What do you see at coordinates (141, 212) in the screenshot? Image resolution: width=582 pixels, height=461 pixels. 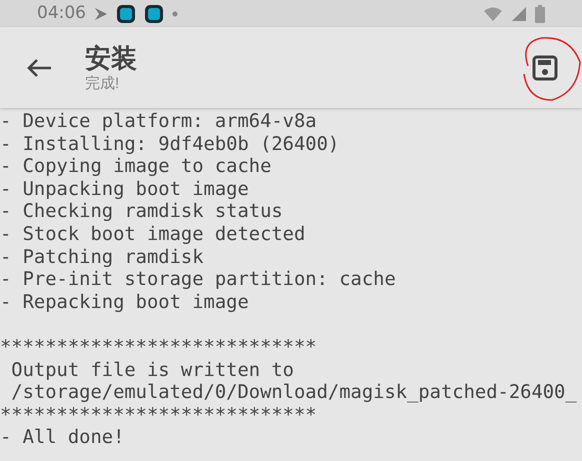 I see `log-line: - Checking ramdisk status` at bounding box center [141, 212].